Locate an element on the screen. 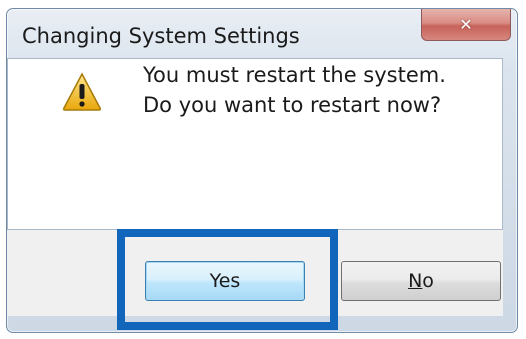  yes-button: Yes is located at coordinates (225, 281).